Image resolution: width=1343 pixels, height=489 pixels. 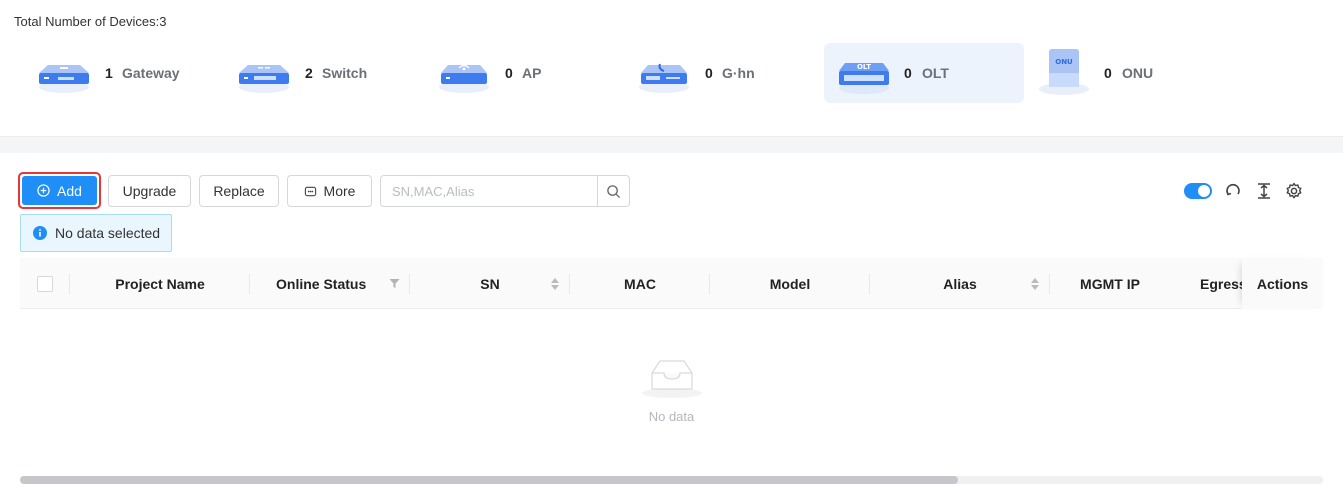 I want to click on column-model: Model, so click(x=790, y=283).